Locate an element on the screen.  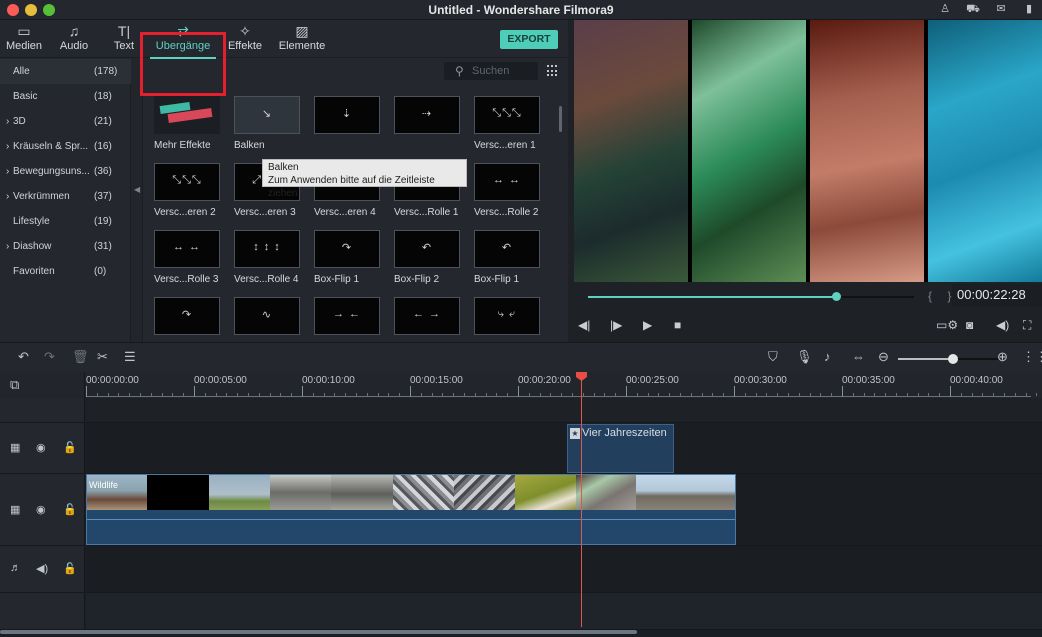
zoom-handle is located at coordinates (953, 359).